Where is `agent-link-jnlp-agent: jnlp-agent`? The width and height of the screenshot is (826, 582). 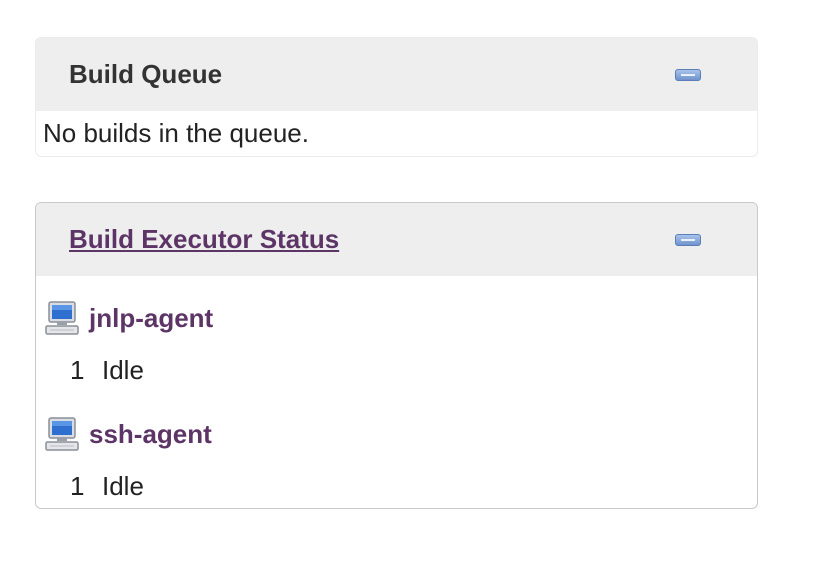 agent-link-jnlp-agent: jnlp-agent is located at coordinates (151, 318).